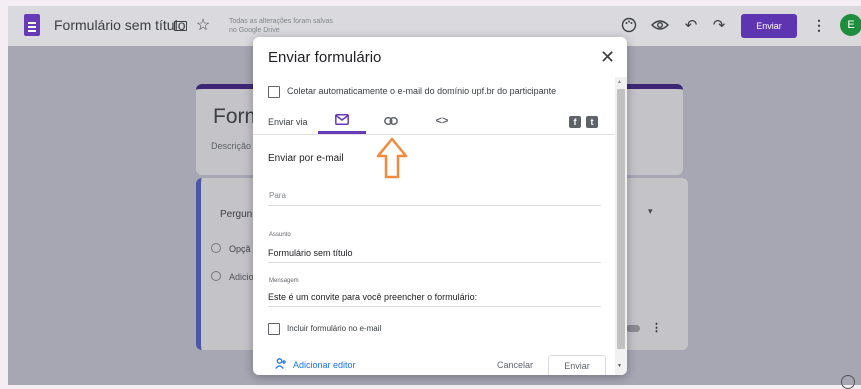  What do you see at coordinates (231, 146) in the screenshot?
I see `background-form-description: Descrição` at bounding box center [231, 146].